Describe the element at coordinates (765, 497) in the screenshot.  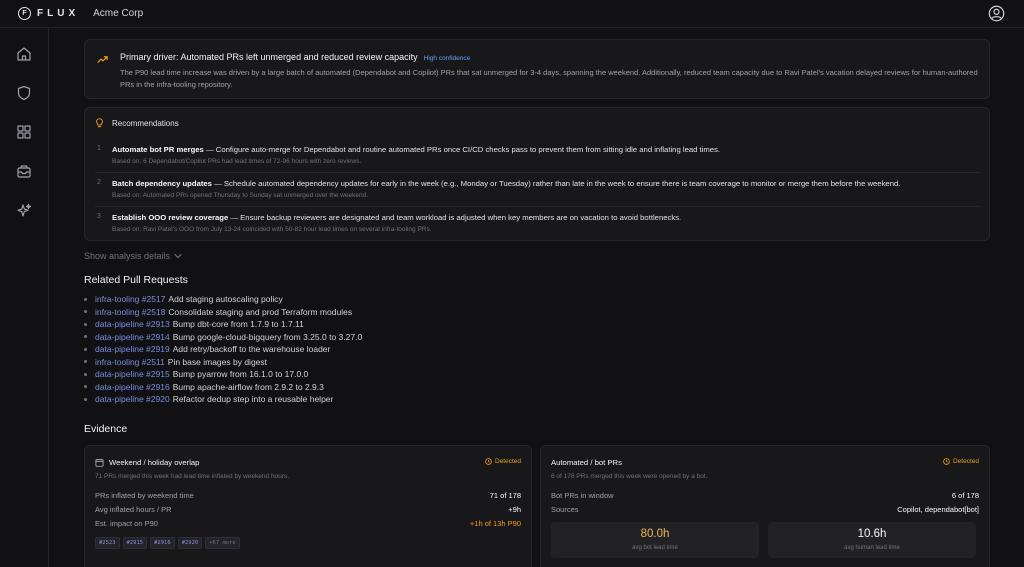
I see `metric-row: Bot PRs in window 6 of 178` at that location.